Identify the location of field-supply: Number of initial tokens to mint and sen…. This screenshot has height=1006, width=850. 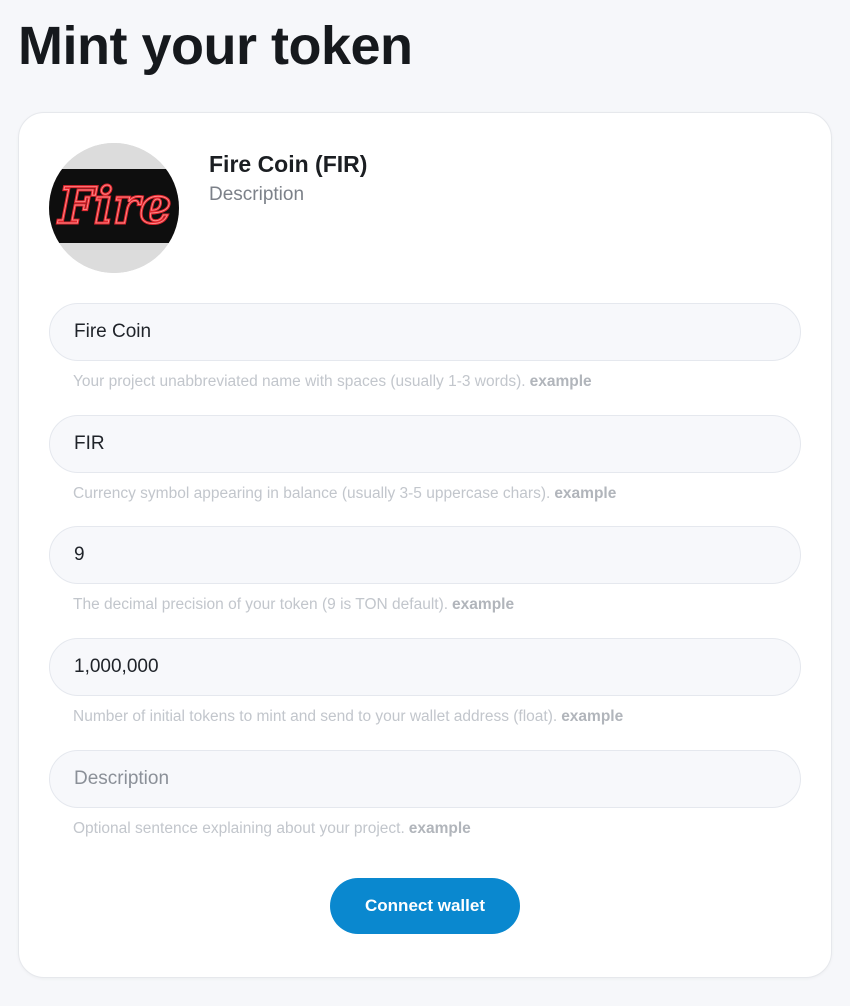
(425, 682).